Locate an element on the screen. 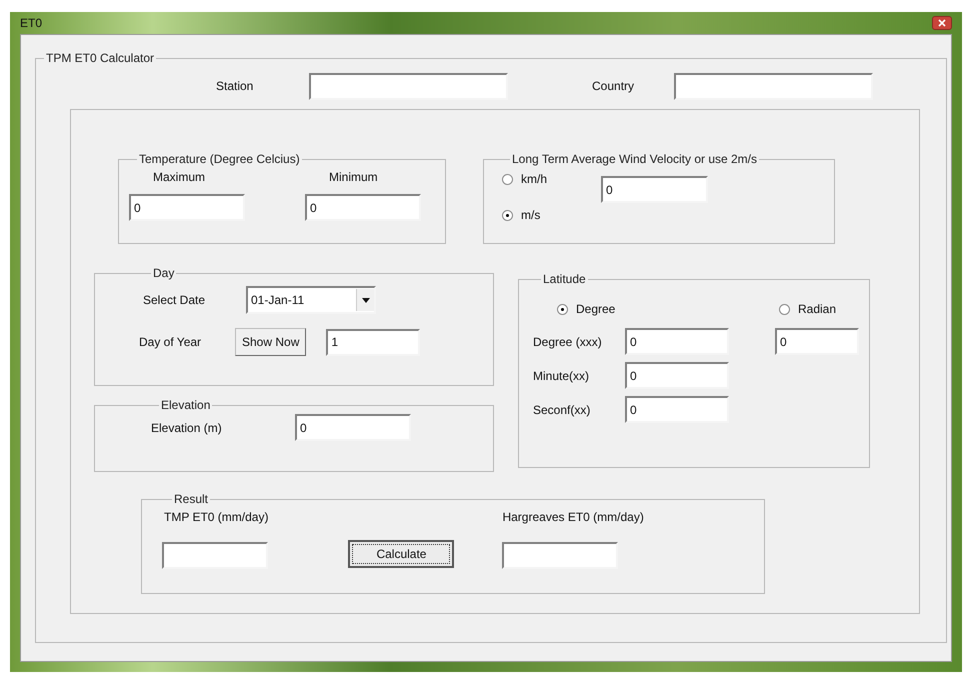 The image size is (973, 682). close-icon is located at coordinates (942, 23).